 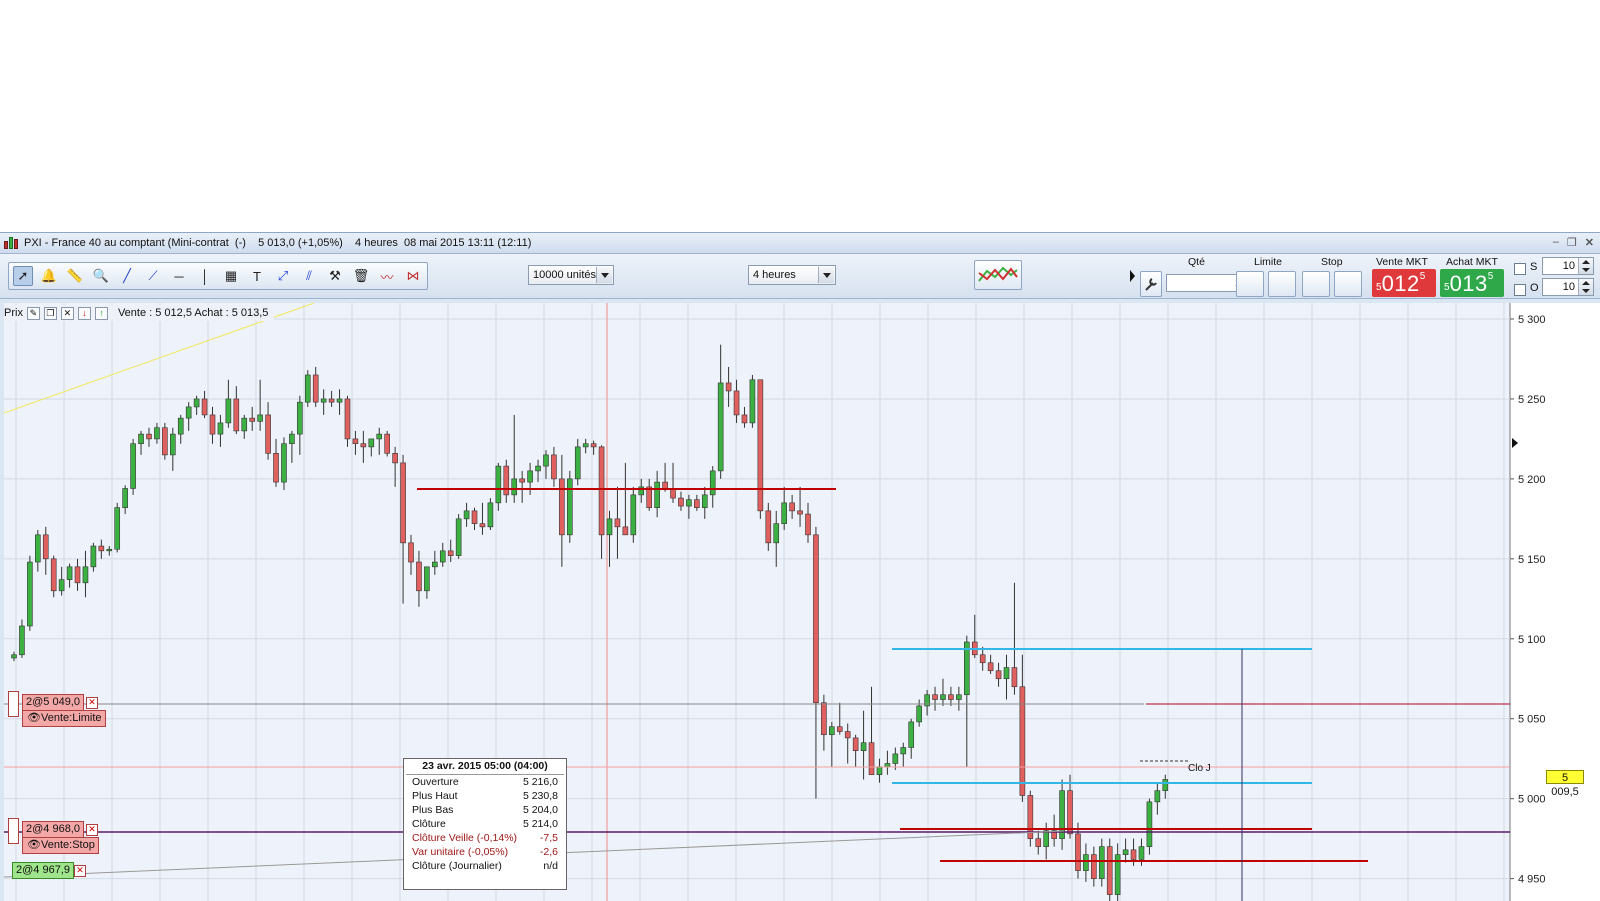 What do you see at coordinates (53, 702) in the screenshot?
I see `order-price-tag: 2@5 049,0` at bounding box center [53, 702].